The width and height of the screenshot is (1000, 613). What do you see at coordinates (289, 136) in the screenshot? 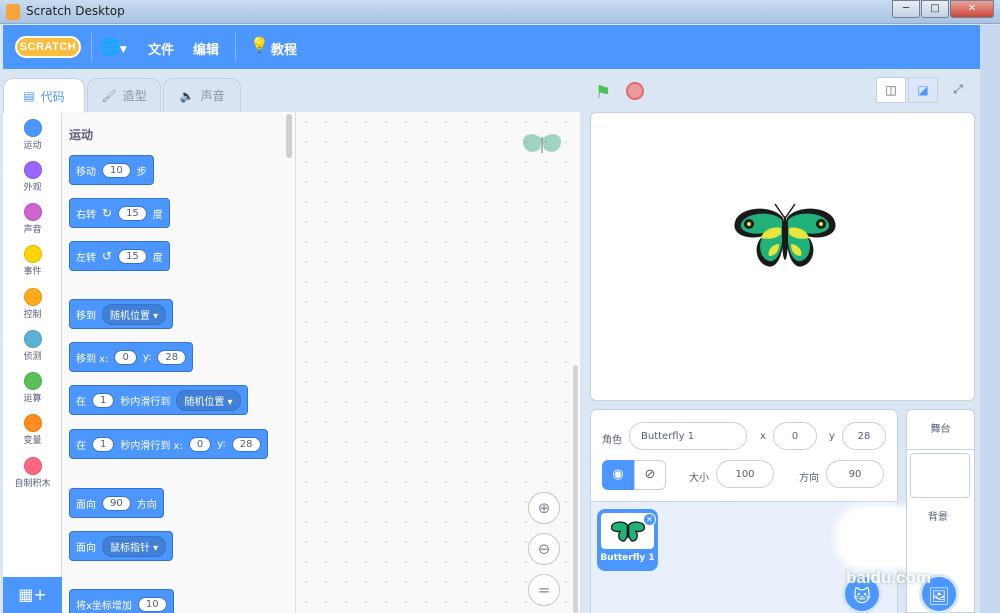
I see `palette-scrollbar` at bounding box center [289, 136].